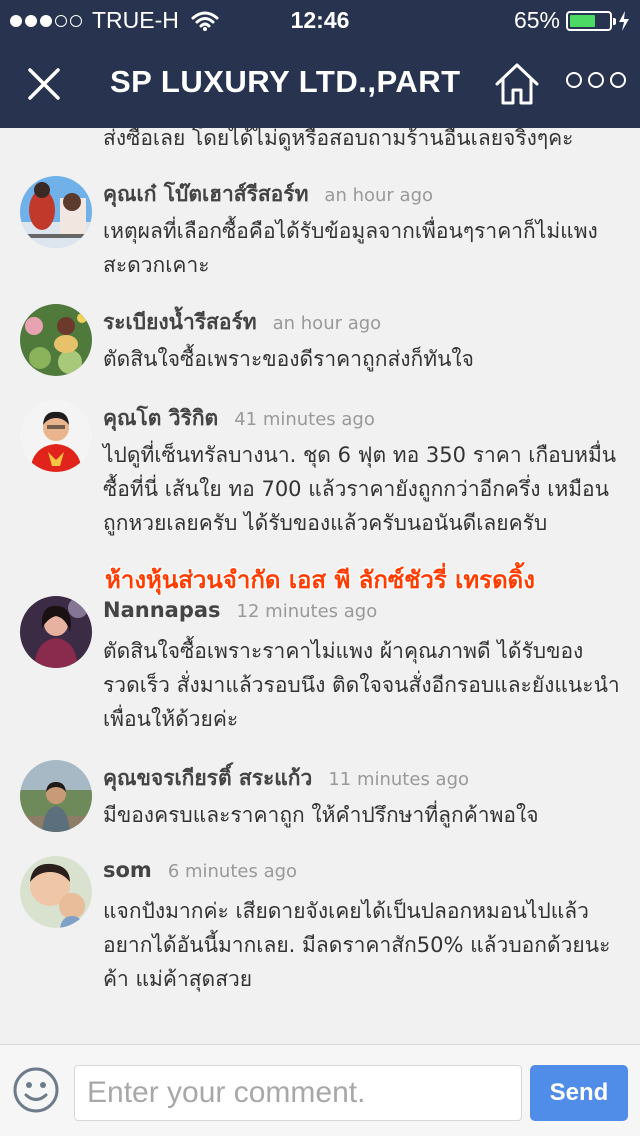 The height and width of the screenshot is (1136, 640). What do you see at coordinates (127, 870) in the screenshot?
I see `comment-author: som` at bounding box center [127, 870].